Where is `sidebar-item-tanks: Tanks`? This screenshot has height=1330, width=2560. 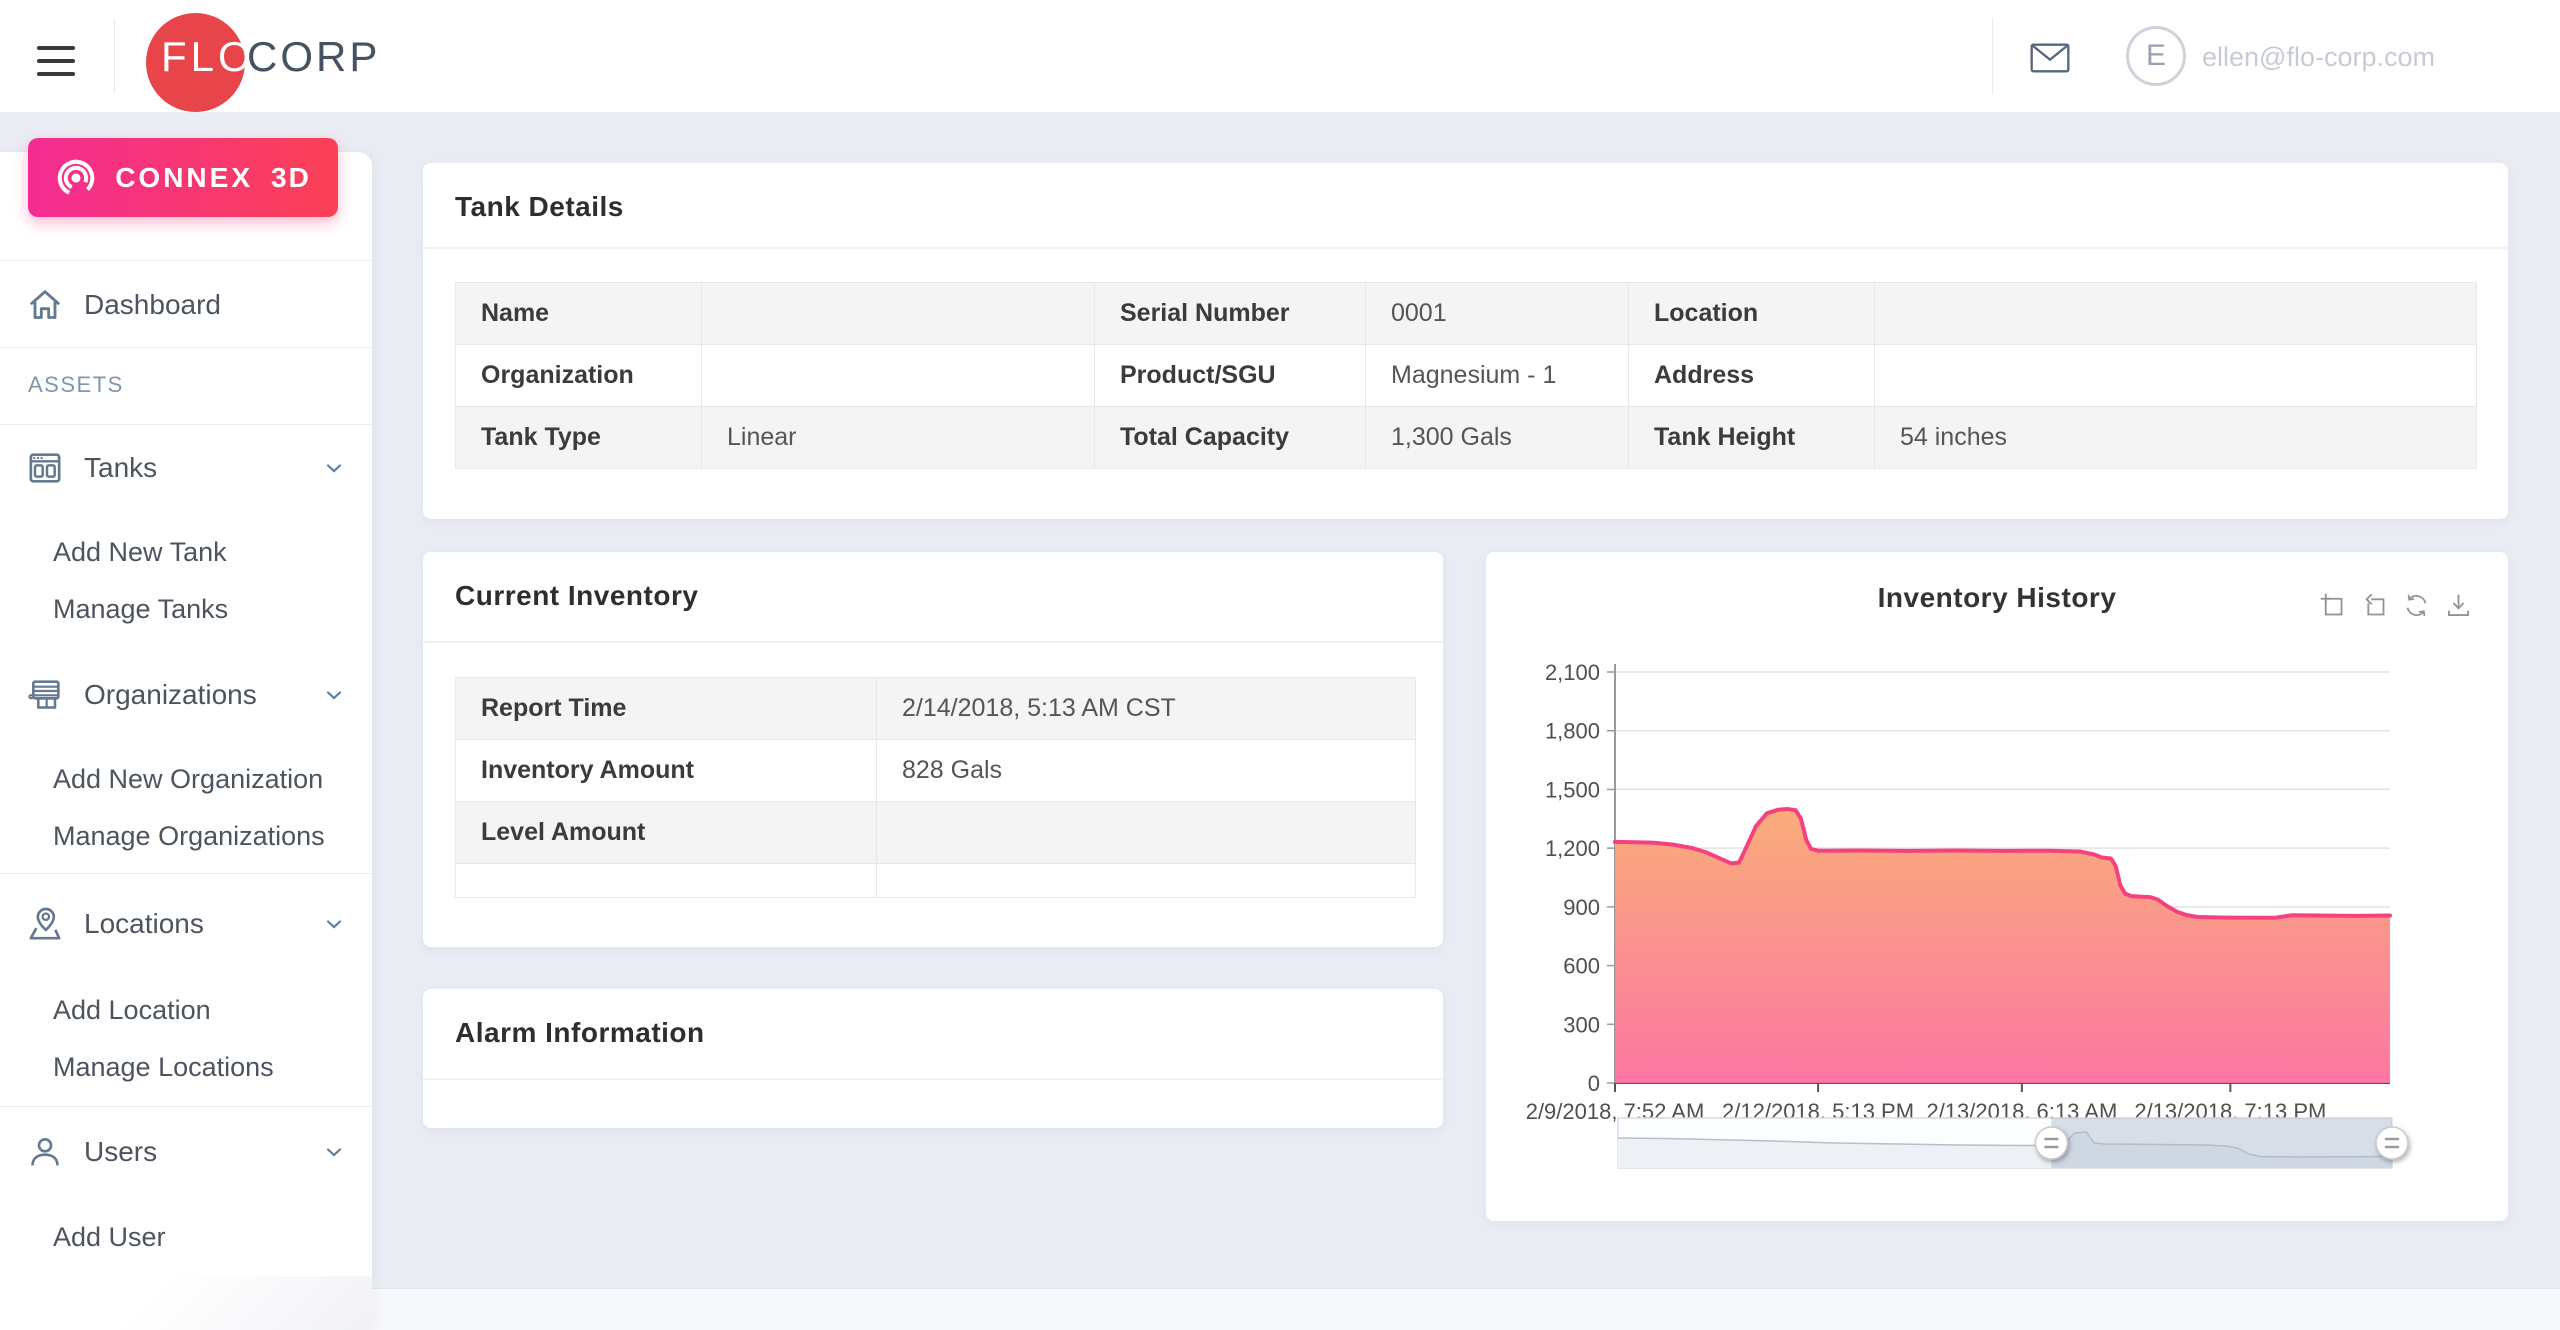 sidebar-item-tanks: Tanks is located at coordinates (186, 468).